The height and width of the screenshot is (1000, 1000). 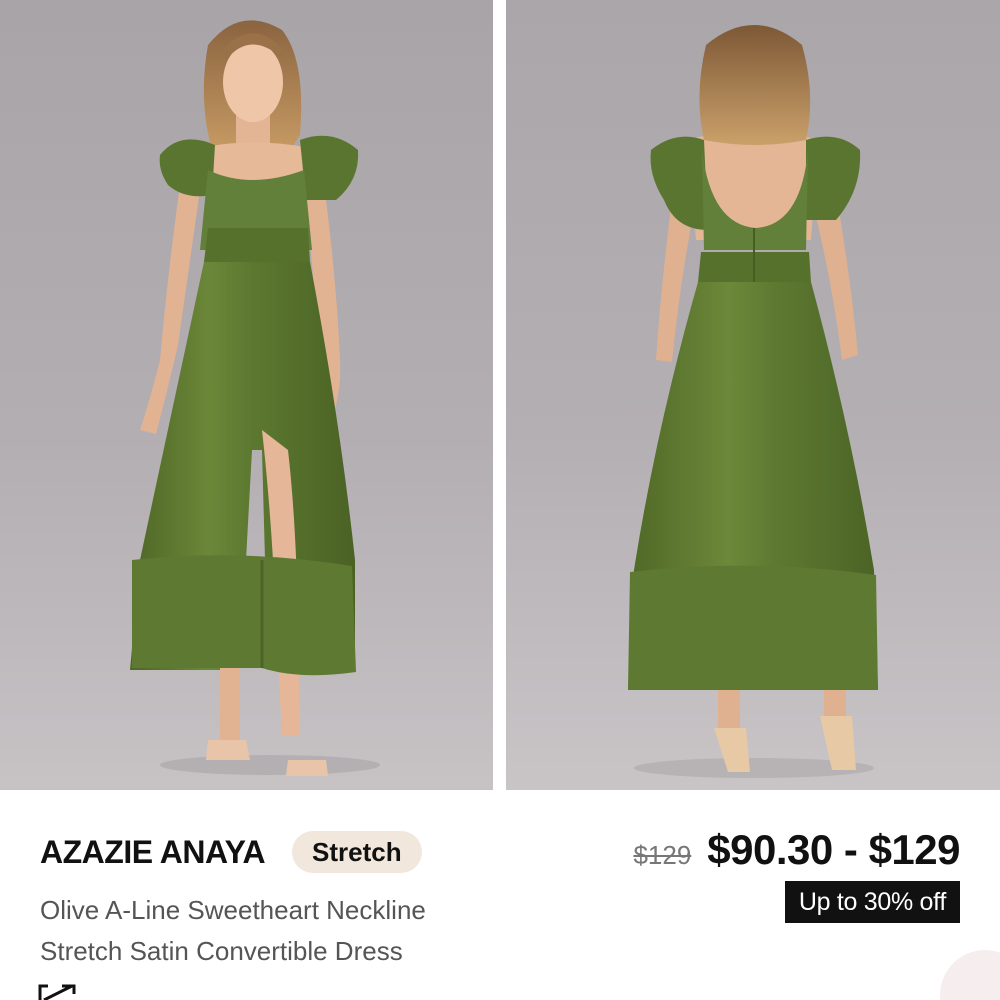 I want to click on original-price: $129, so click(x=662, y=855).